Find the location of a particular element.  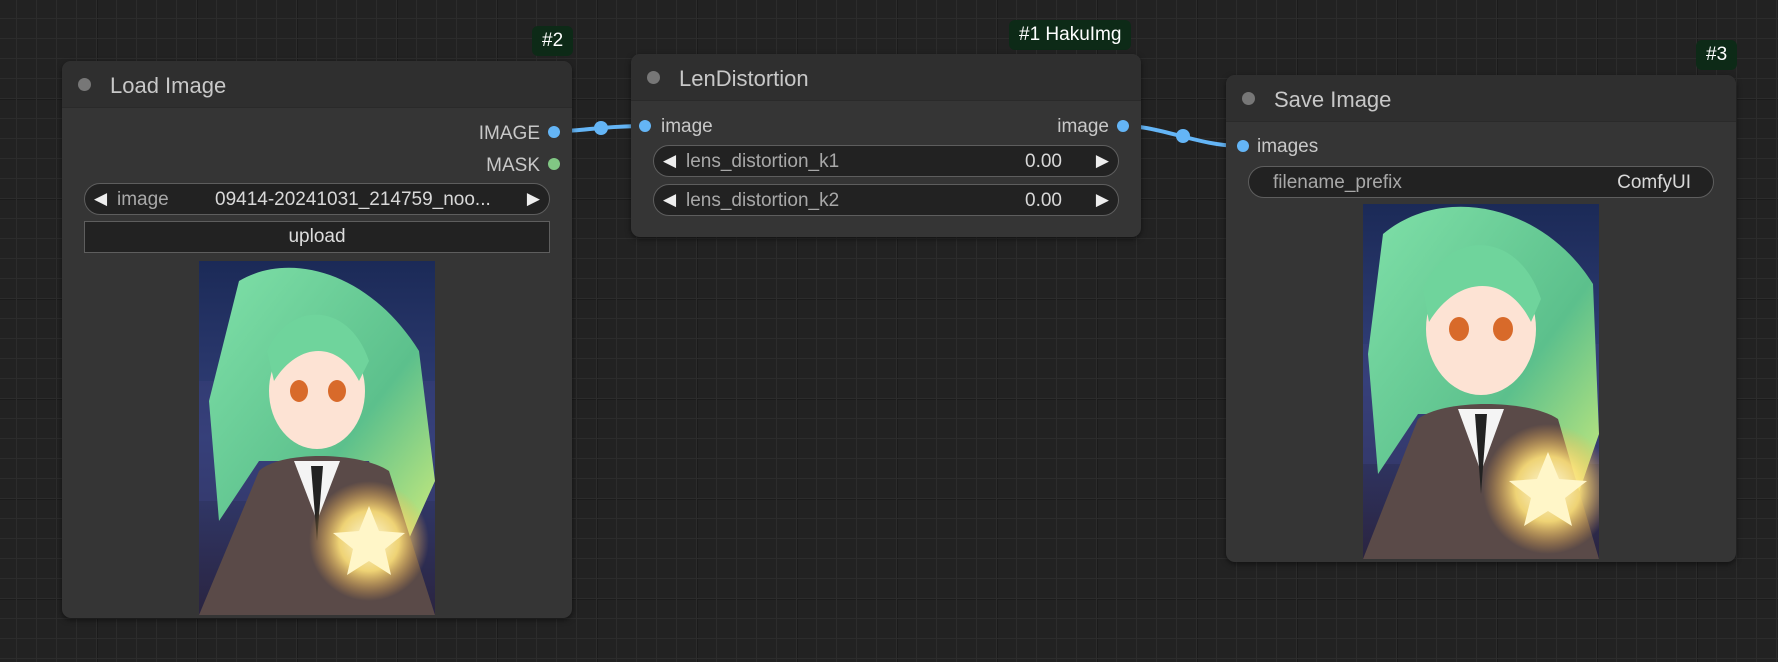

node-title: Save Image is located at coordinates (1333, 99).